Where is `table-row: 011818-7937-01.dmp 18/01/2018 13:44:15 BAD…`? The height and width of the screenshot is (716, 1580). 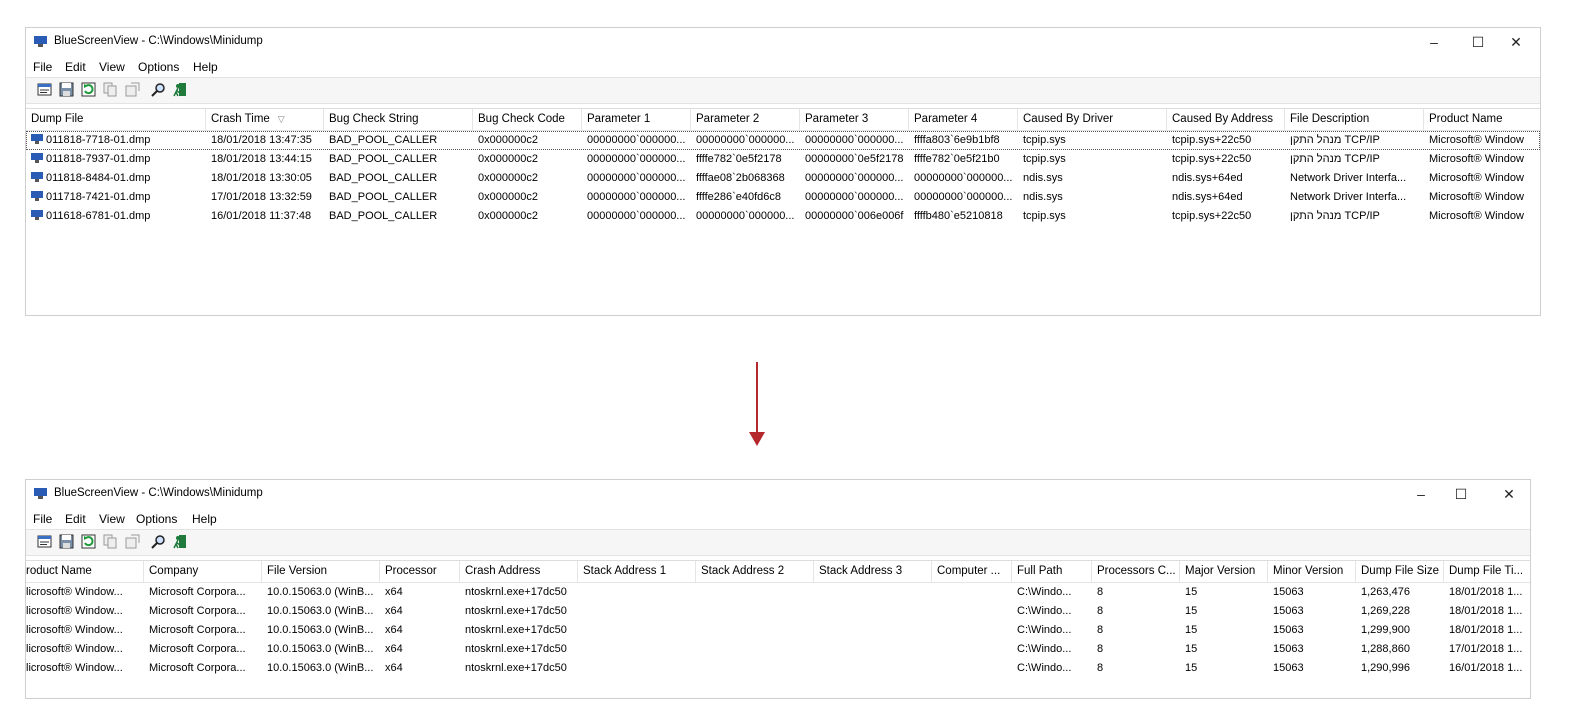
table-row: 011818-7937-01.dmp 18/01/2018 13:44:15 BAD… is located at coordinates (783, 159).